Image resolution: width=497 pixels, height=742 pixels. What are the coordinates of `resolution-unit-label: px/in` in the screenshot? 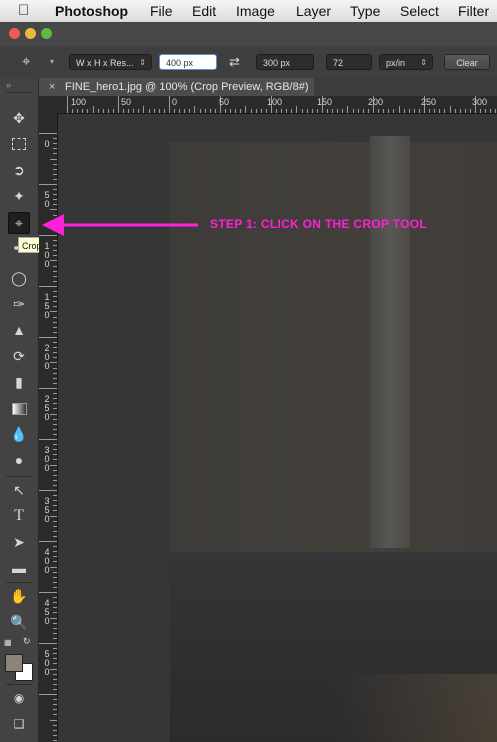 It's located at (396, 63).